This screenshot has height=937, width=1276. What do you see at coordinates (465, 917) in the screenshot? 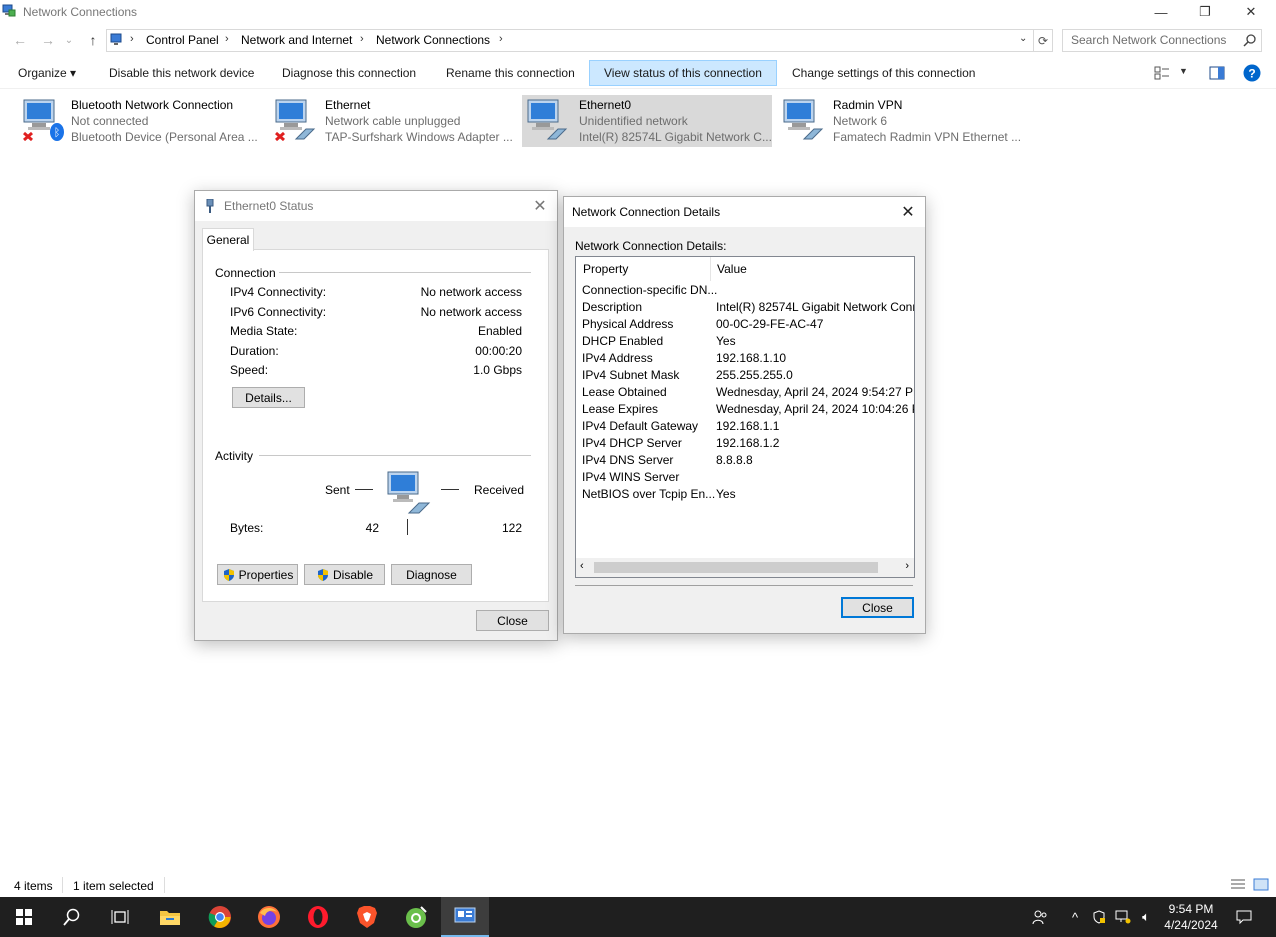
I see `network-connections-taskbar-button` at bounding box center [465, 917].